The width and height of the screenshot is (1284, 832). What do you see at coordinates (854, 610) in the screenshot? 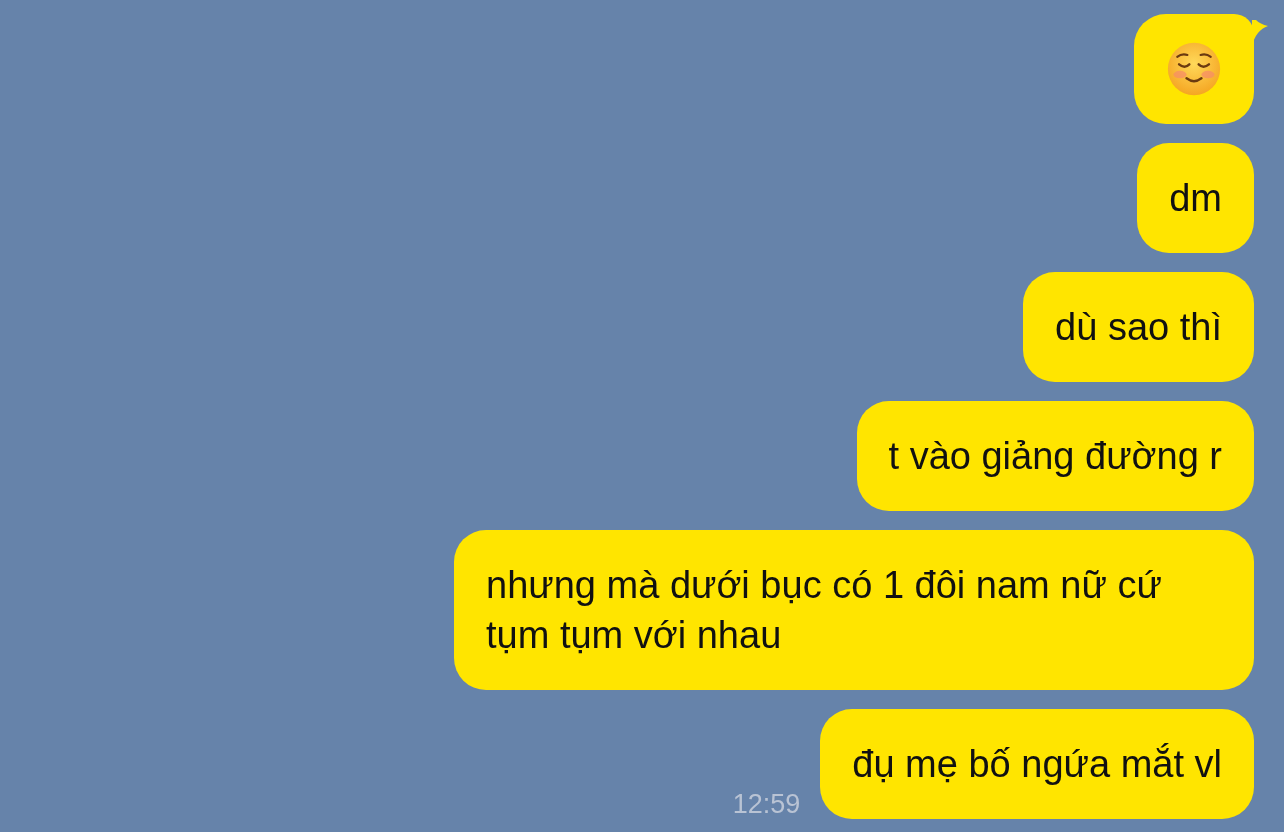
I see `message-bubble: nhưng mà dưới bục có 1 đôi nam nữ cứ tụm tụm với nhau` at bounding box center [854, 610].